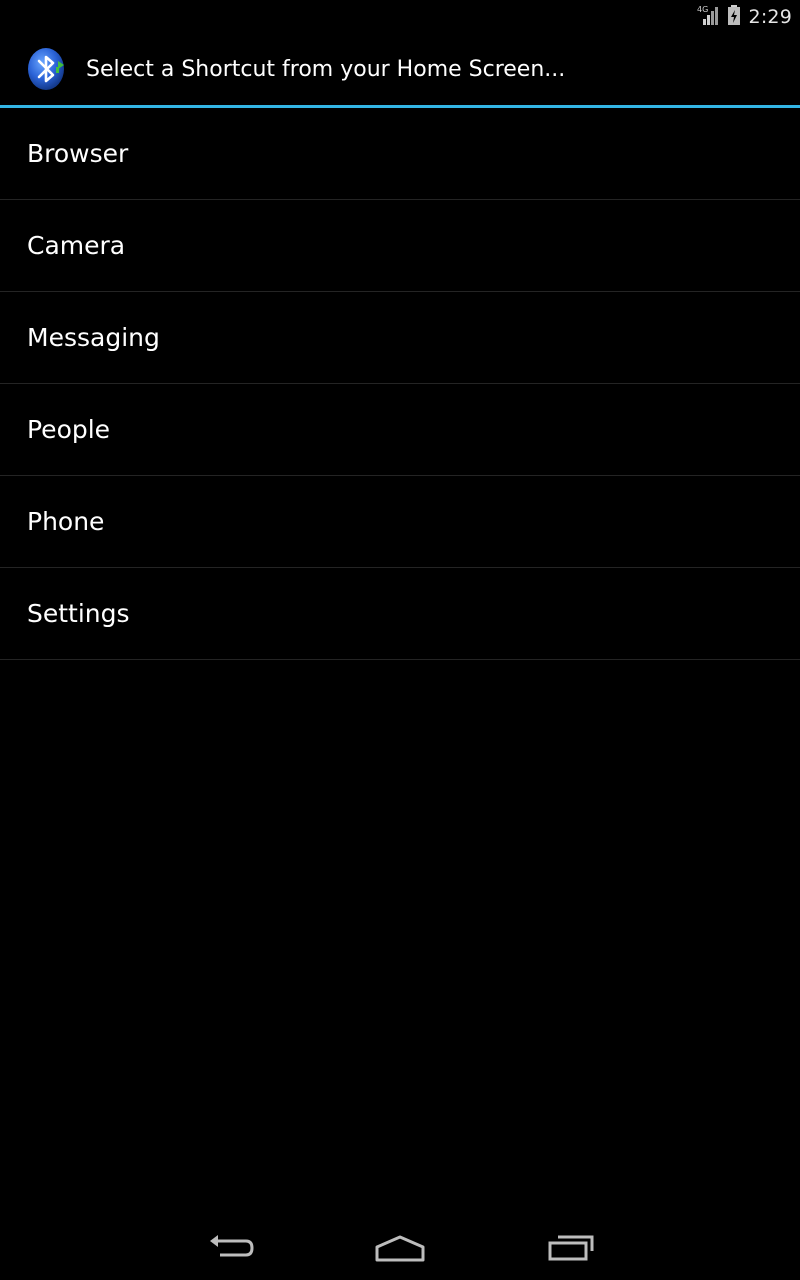 The image size is (800, 1280). I want to click on home-button, so click(400, 1250).